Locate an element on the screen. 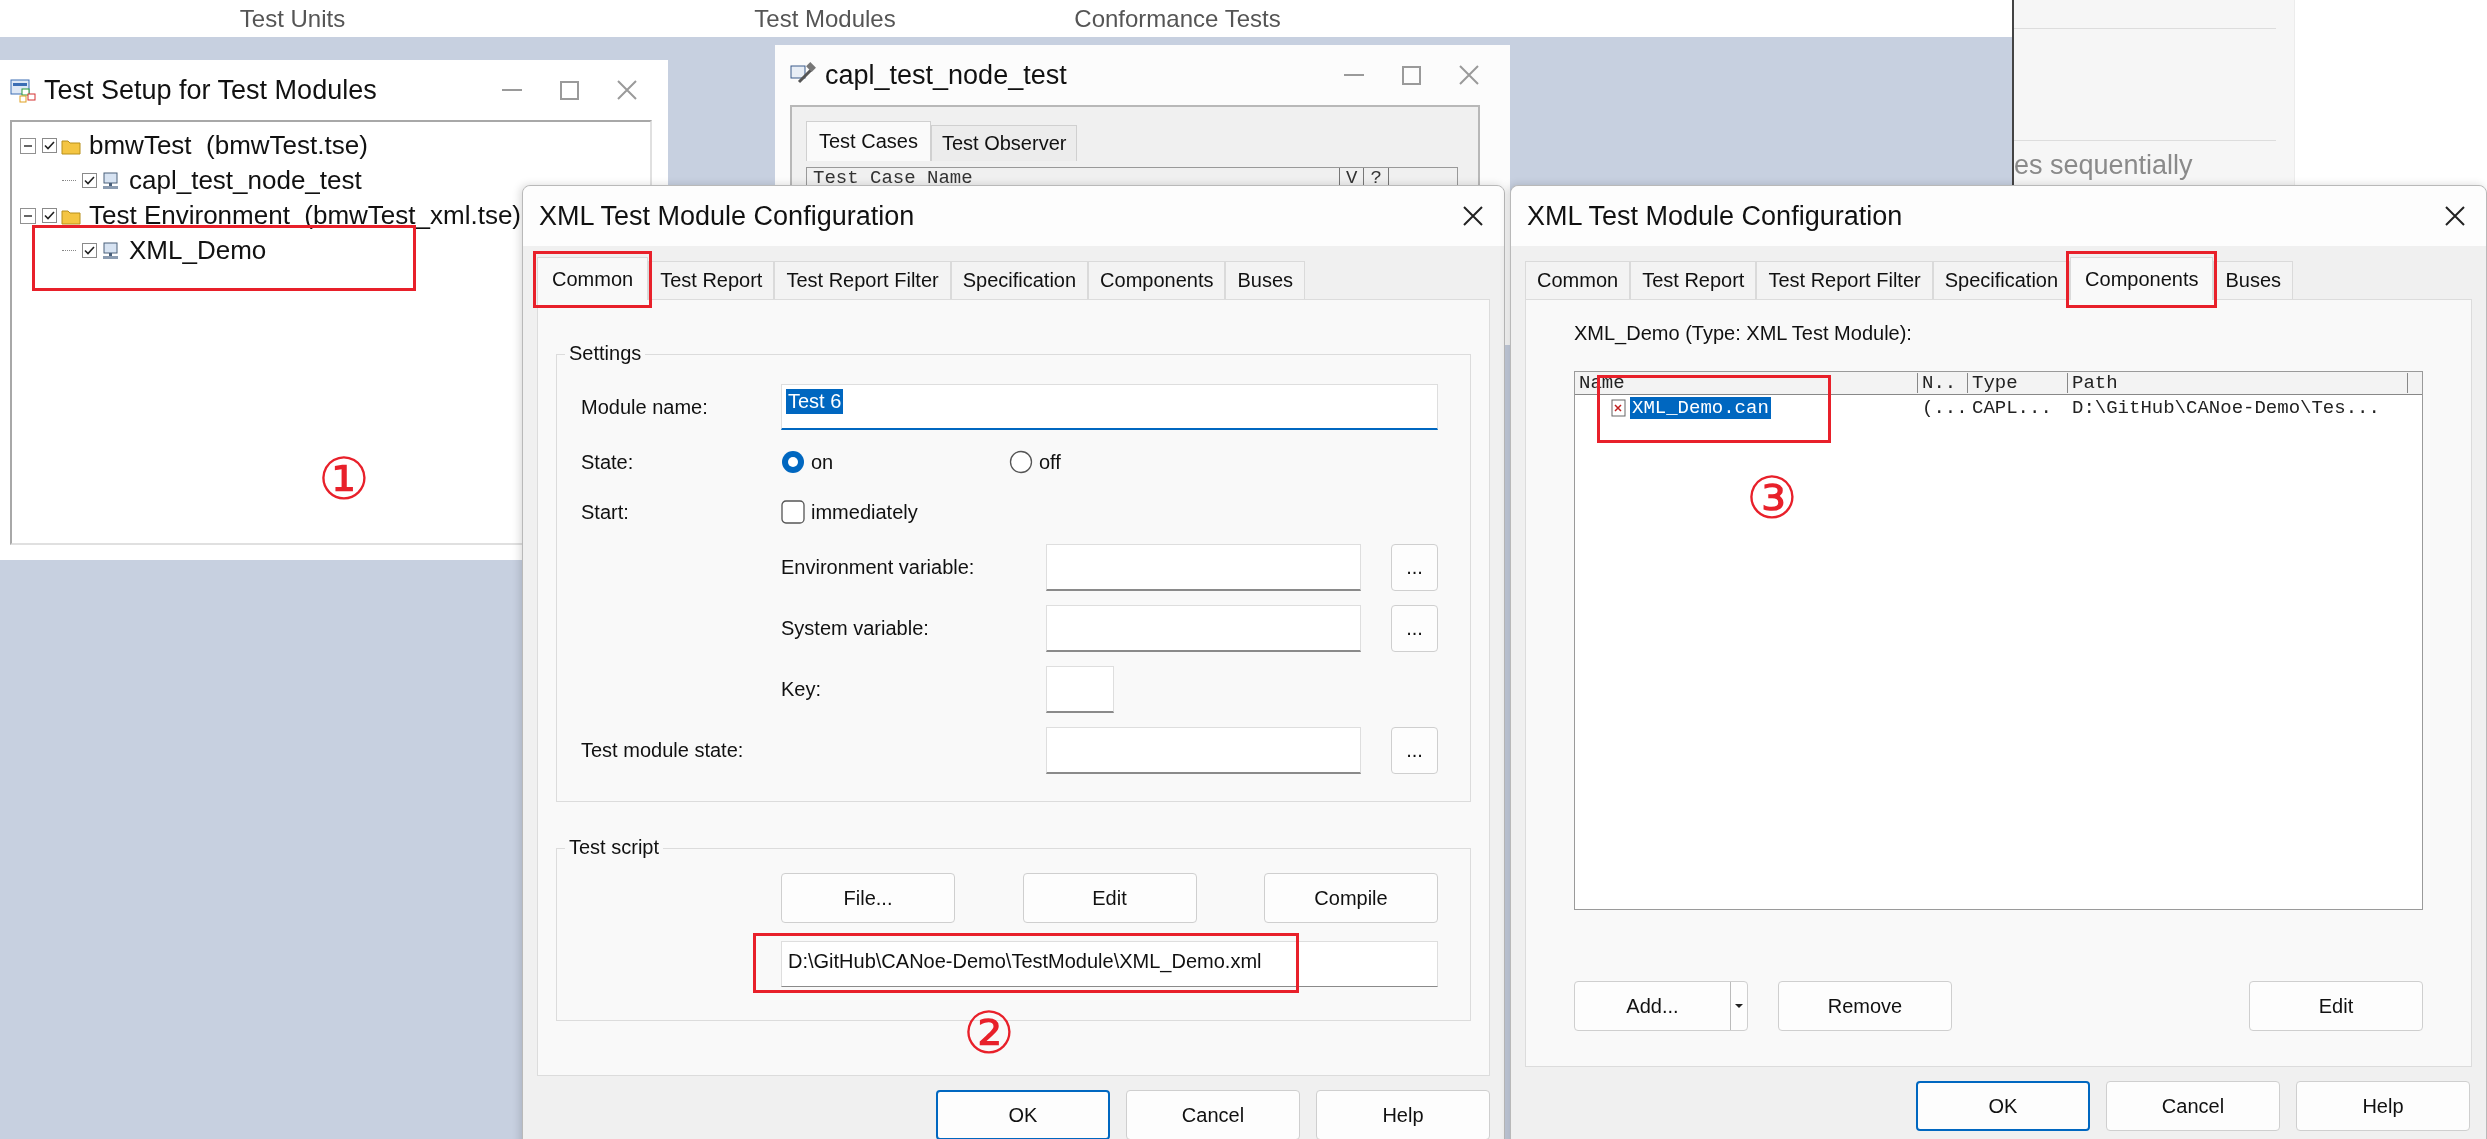 The height and width of the screenshot is (1139, 2487). window-title: Test Setup for Test Modules is located at coordinates (210, 90).